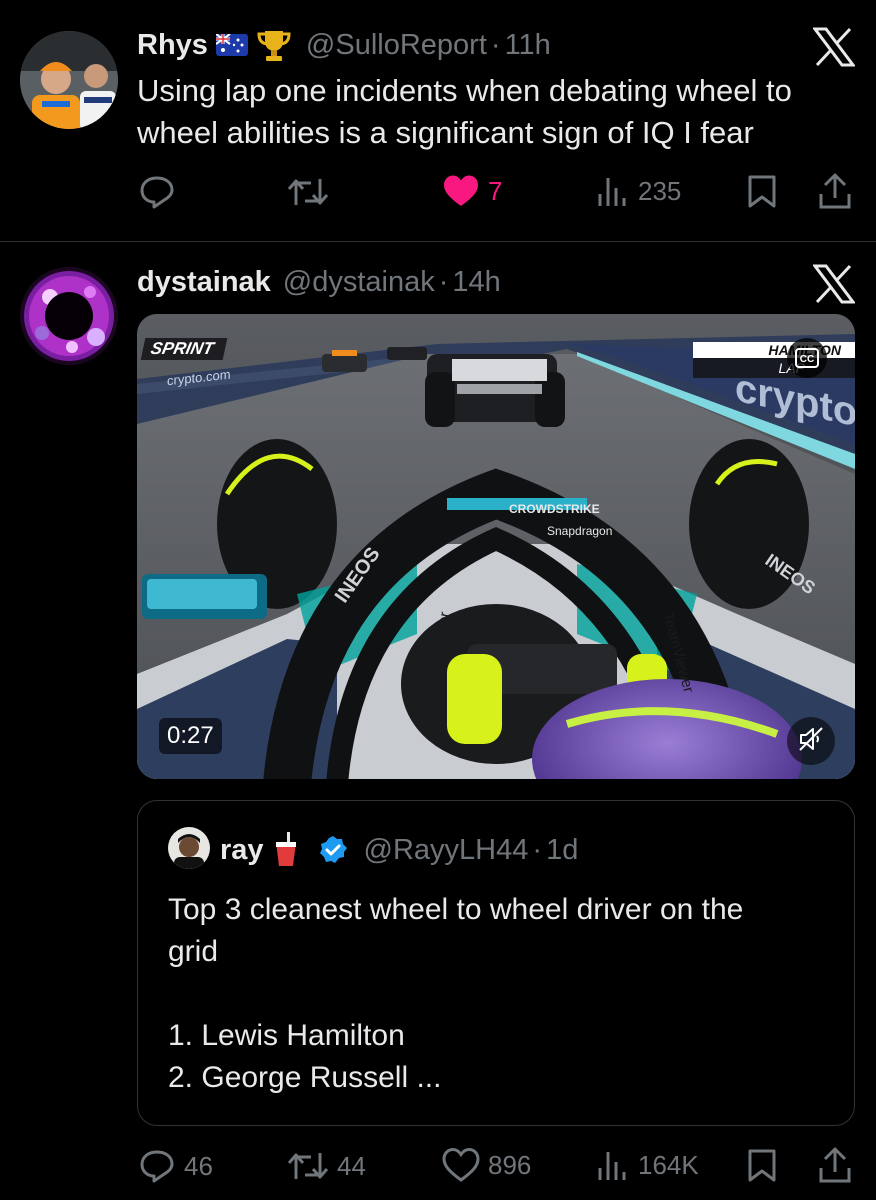 The width and height of the screenshot is (876, 1200). What do you see at coordinates (476, 282) in the screenshot?
I see `timestamp: 14h` at bounding box center [476, 282].